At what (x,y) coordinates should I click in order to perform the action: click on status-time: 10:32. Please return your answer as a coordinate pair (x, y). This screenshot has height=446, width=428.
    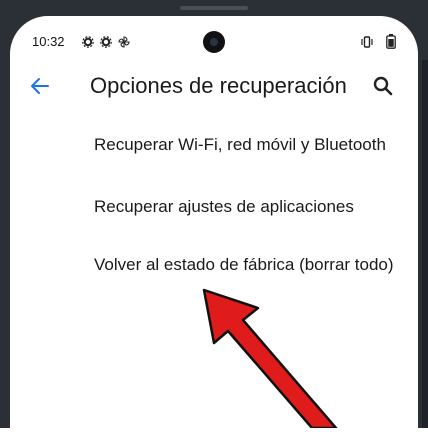
    Looking at the image, I should click on (48, 41).